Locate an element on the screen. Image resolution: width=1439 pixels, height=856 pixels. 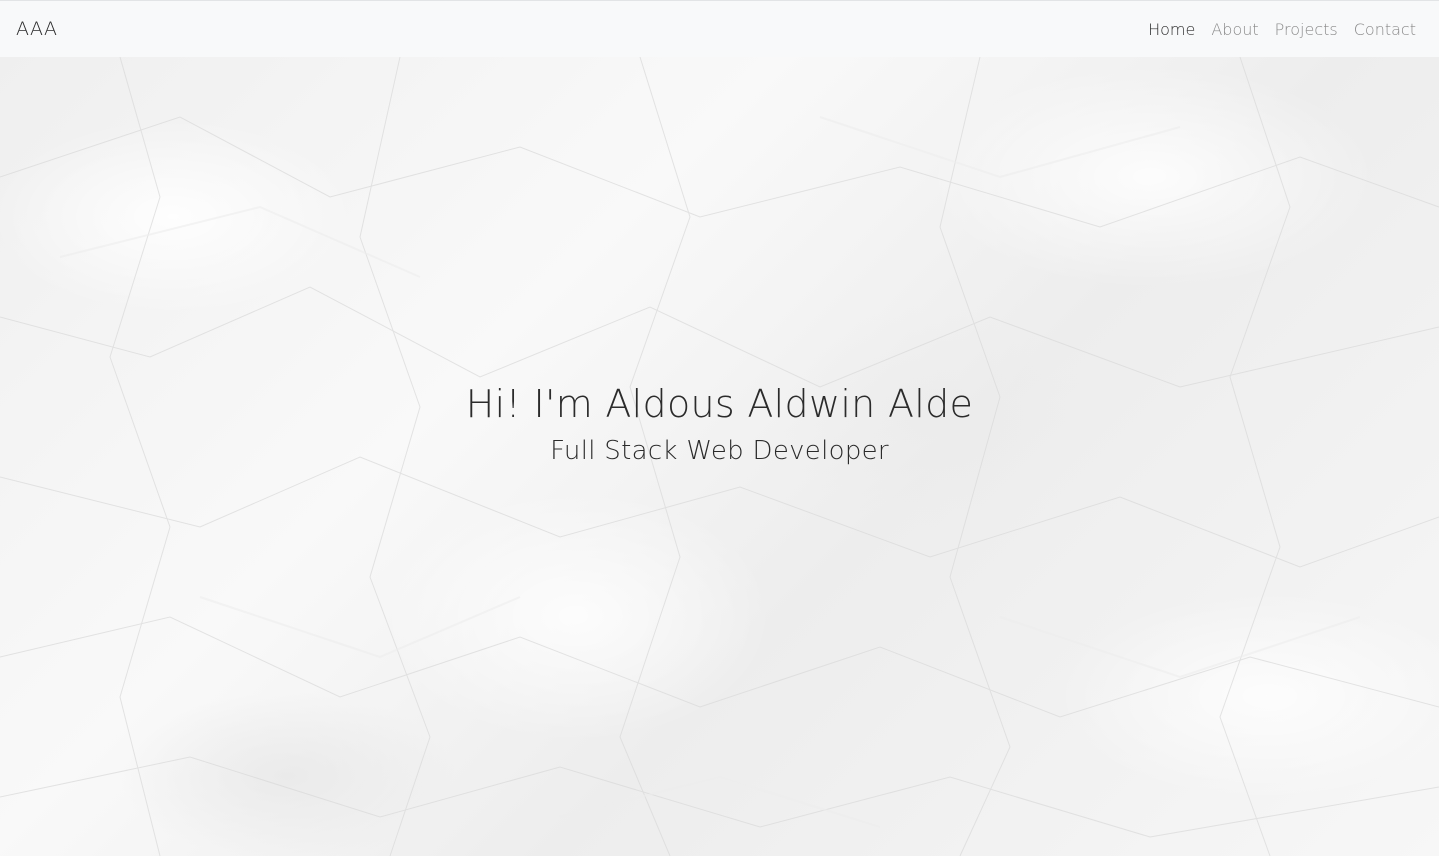
nav-link-contact: Contact is located at coordinates (1384, 29).